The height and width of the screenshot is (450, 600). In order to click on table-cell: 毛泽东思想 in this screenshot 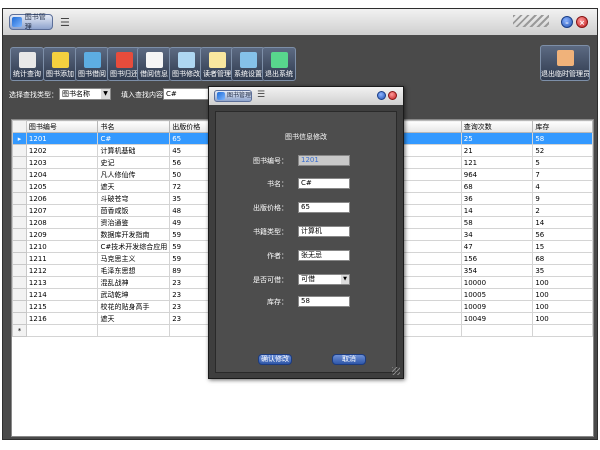, I will do `click(134, 270)`.